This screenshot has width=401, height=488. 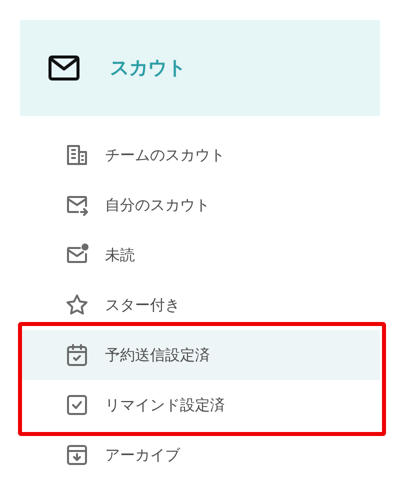 What do you see at coordinates (200, 405) in the screenshot?
I see `menu-item: リマインド設定済` at bounding box center [200, 405].